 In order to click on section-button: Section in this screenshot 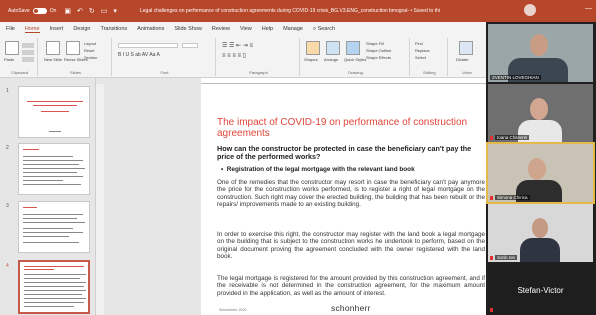, I will do `click(90, 57)`.